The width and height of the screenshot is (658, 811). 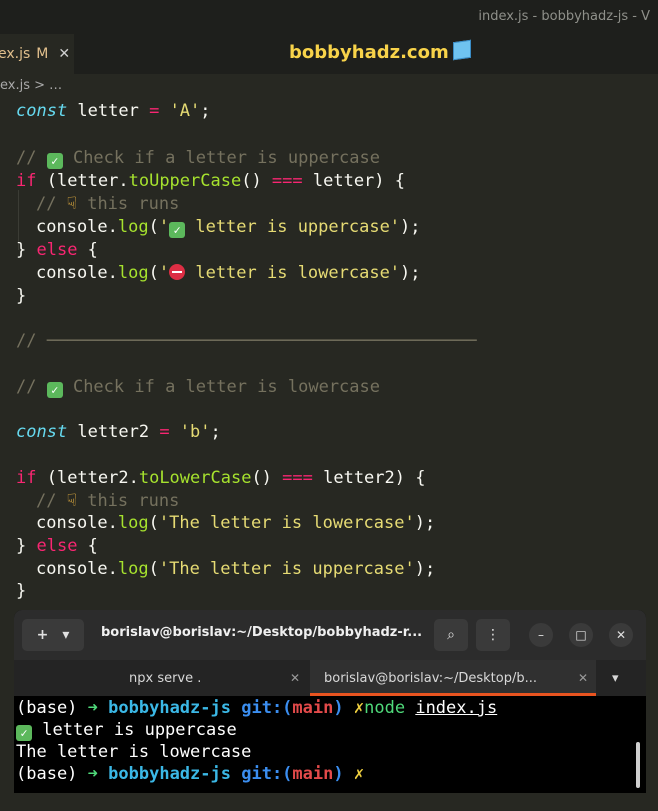 I want to click on code-line-19: console.log('The letter is lowercase');, so click(x=236, y=523).